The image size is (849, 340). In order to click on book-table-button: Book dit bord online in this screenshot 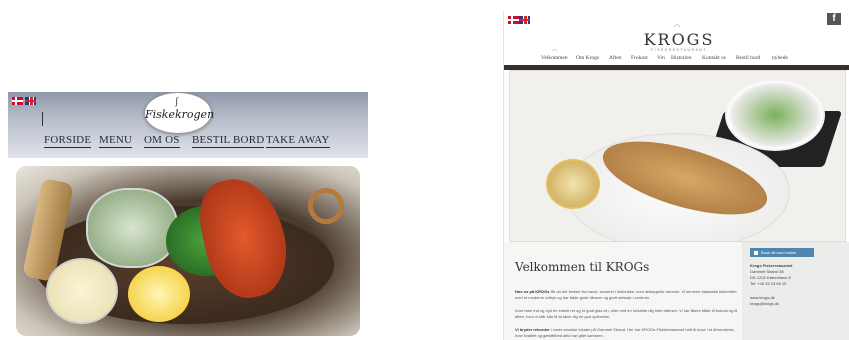, I will do `click(782, 252)`.